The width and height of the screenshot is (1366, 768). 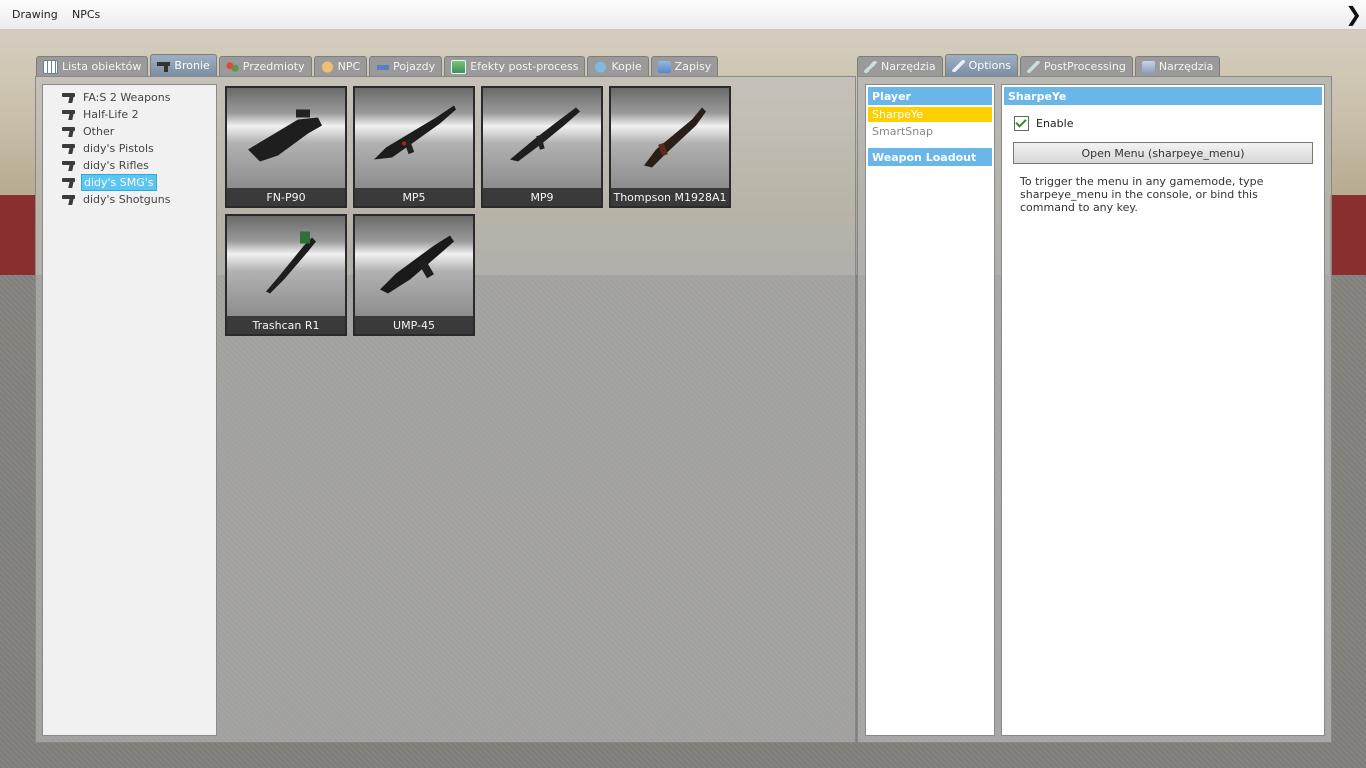 I want to click on weapon-card-thompson: Thompson M1928A1, so click(x=670, y=147).